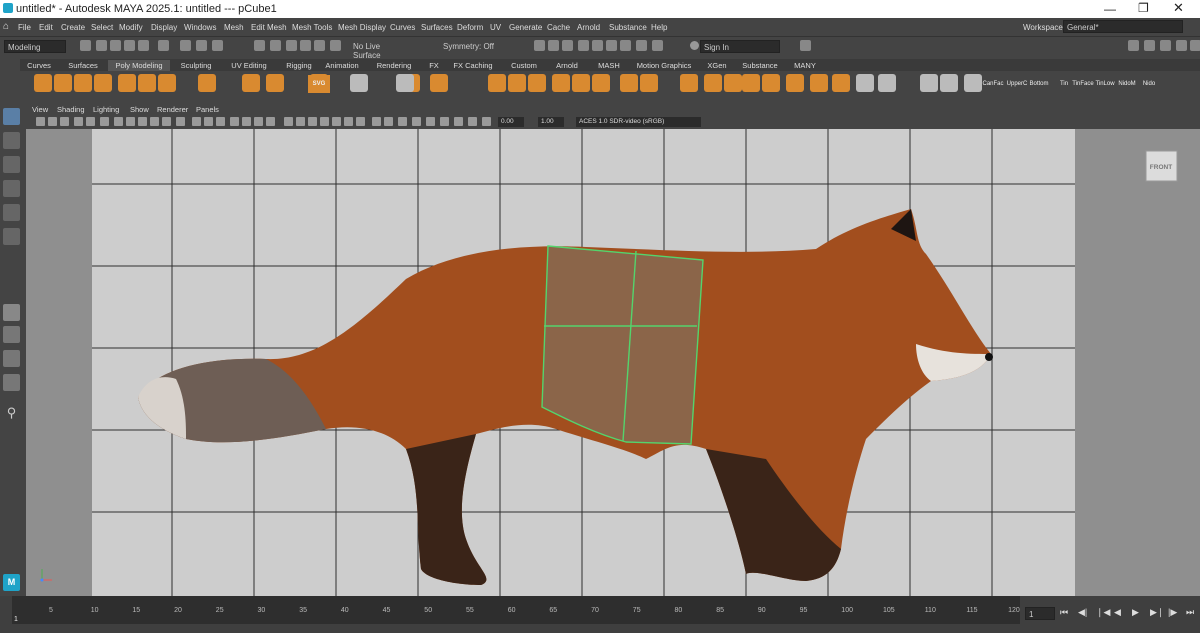 This screenshot has width=1200, height=633. I want to click on panel-tool-2-icon, so click(52, 121).